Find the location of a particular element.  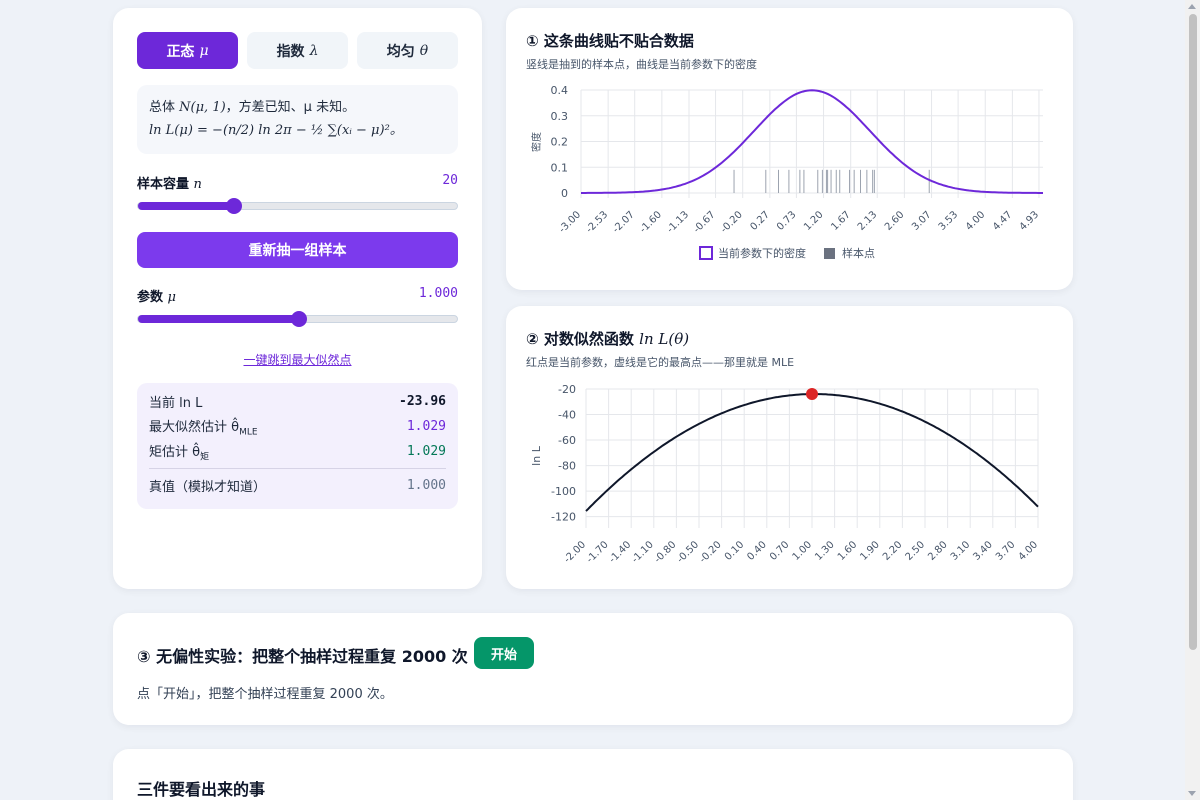

notes-title: 三件要看出来的事 is located at coordinates (201, 789).